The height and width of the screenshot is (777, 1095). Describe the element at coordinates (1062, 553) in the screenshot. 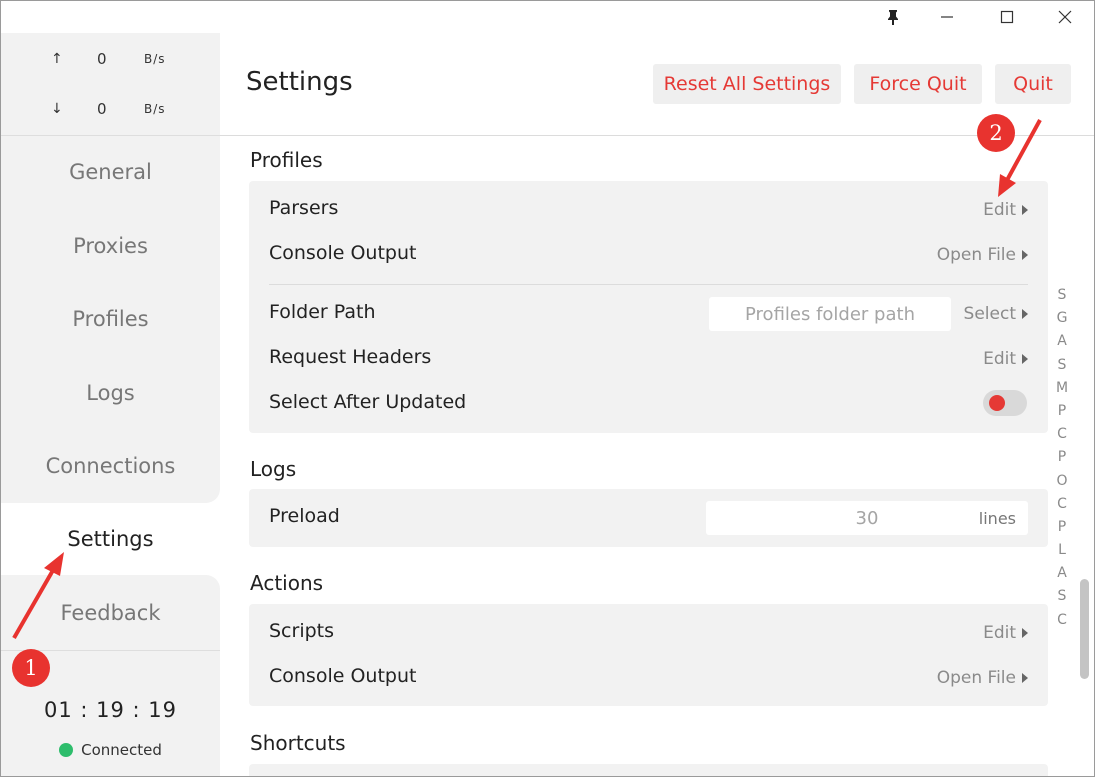

I see `index-letter: L` at that location.